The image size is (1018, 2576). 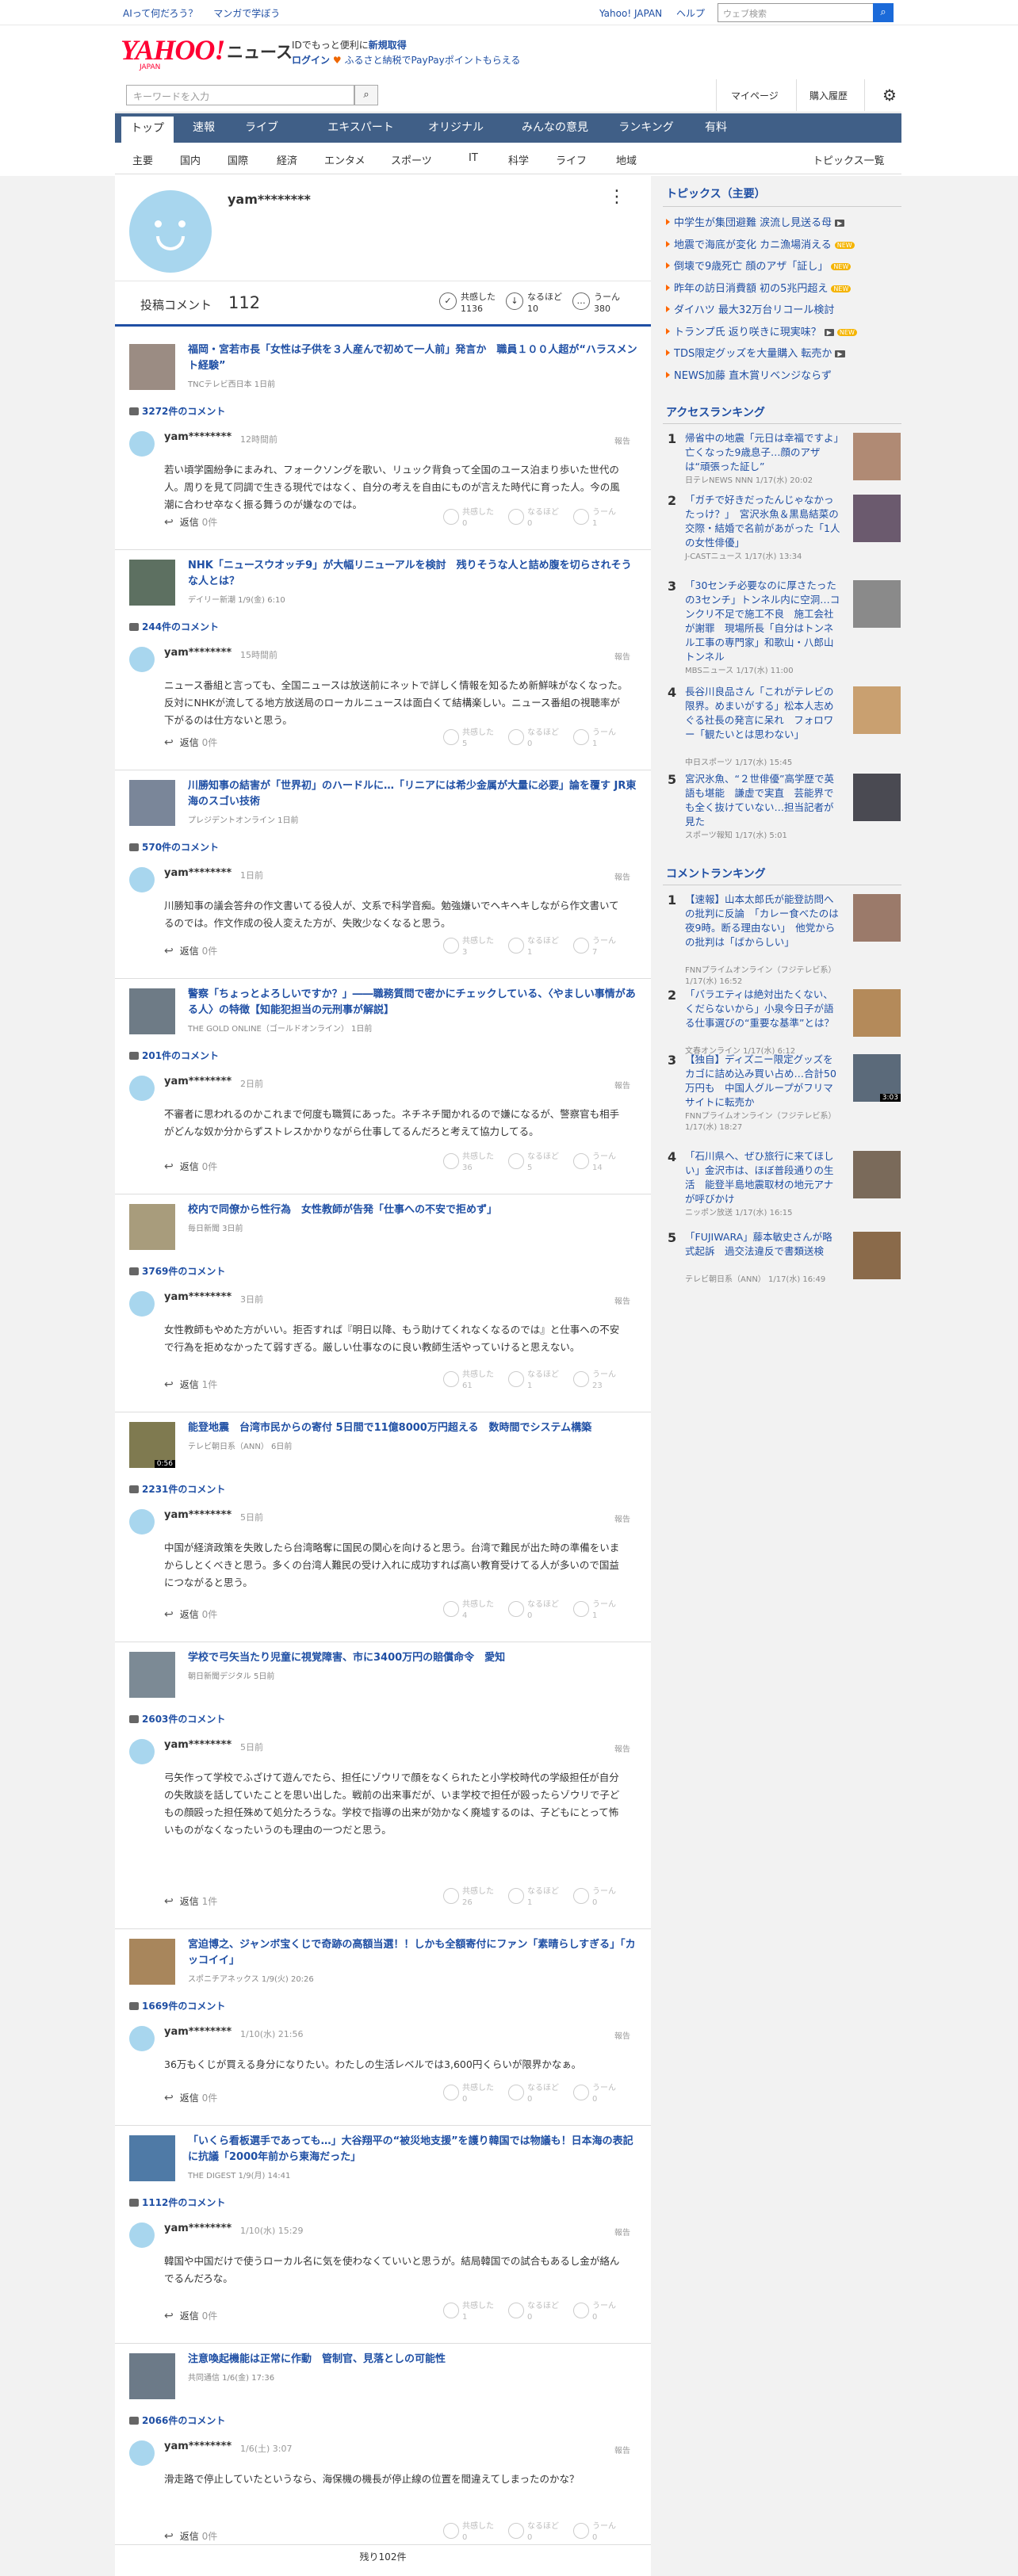 I want to click on agree-button: 共感した 4, so click(x=468, y=1610).